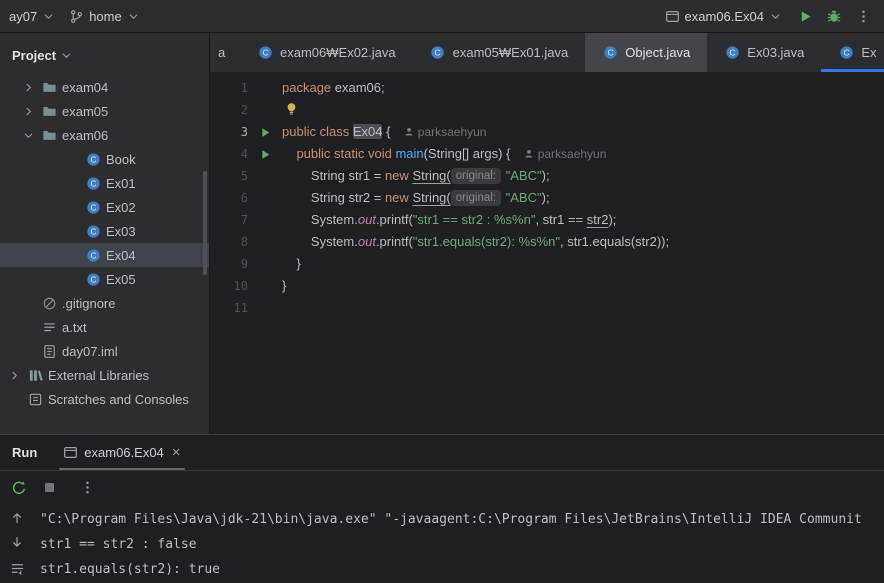  I want to click on vcs-branch-widget: home, so click(104, 16).